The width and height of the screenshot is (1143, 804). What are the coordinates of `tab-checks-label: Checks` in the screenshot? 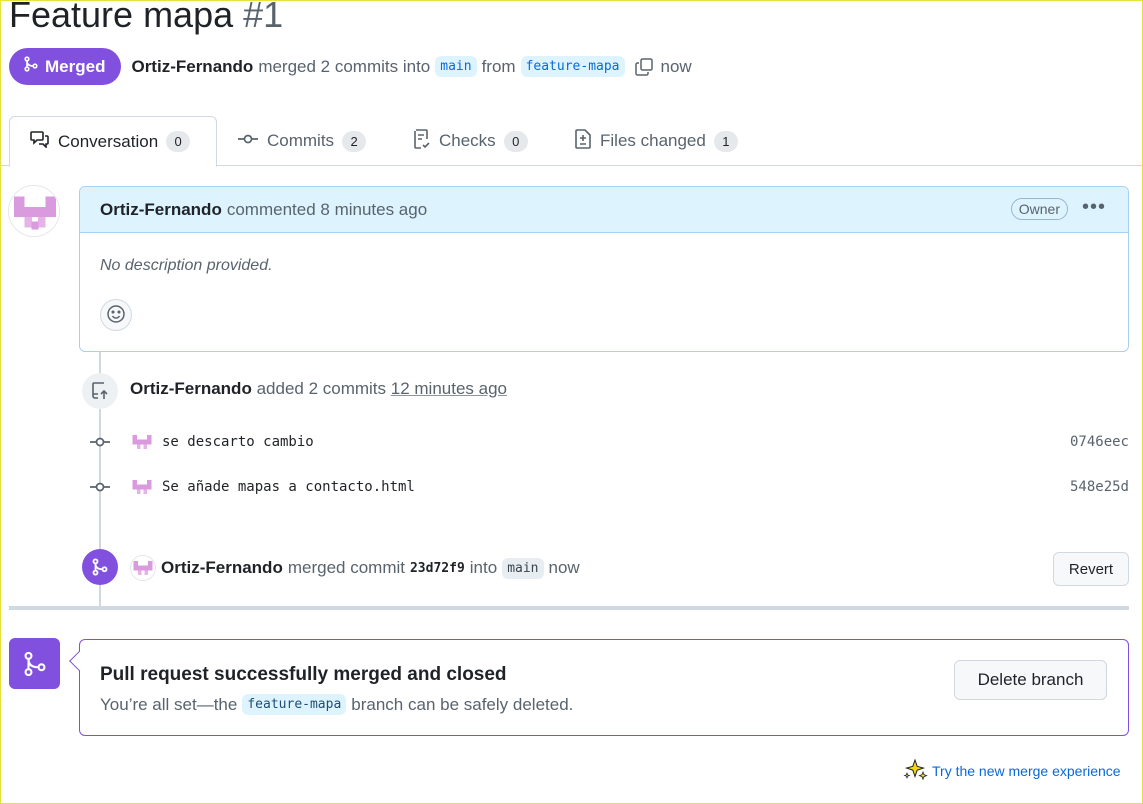 It's located at (467, 140).